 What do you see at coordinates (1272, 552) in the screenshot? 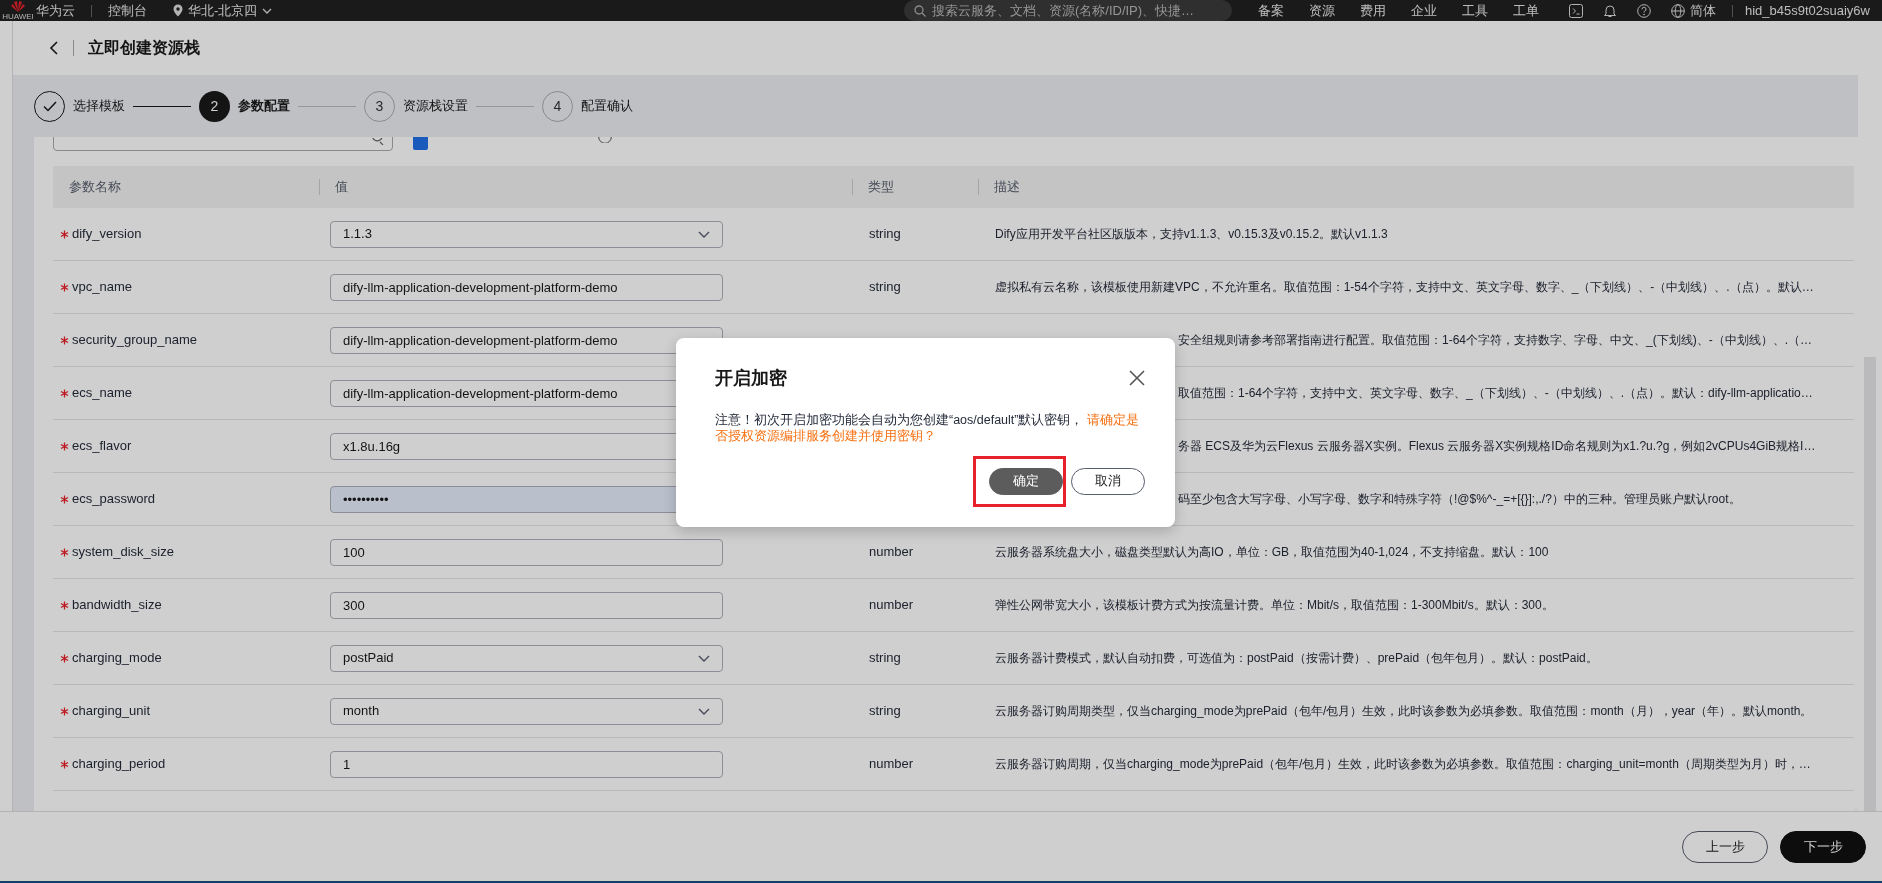
I see `description-text: 云服务器系统盘大小，磁盘类型默认为高IO，单位：GB，取值范围为40-1,024，不支持缩盘。默认：100` at bounding box center [1272, 552].